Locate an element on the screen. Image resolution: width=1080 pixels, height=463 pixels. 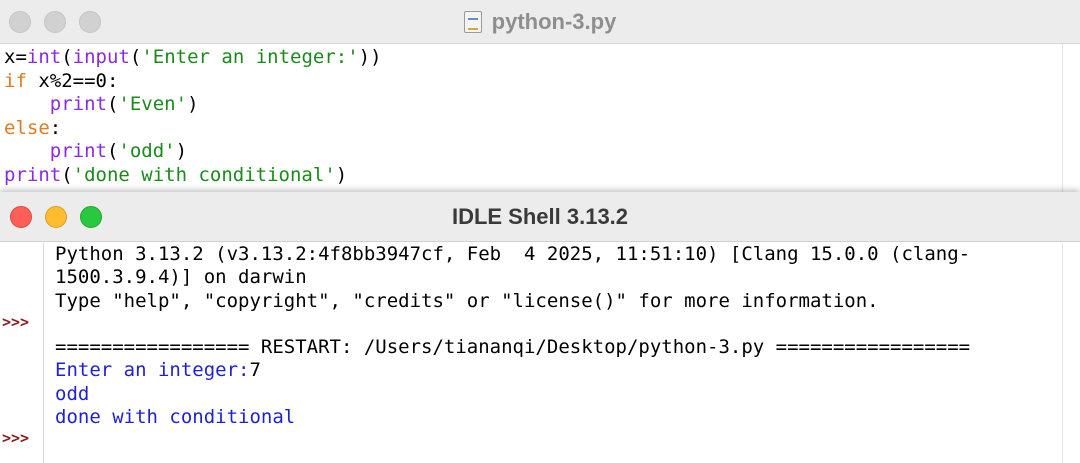
editor-title: python-3.py is located at coordinates (554, 21).